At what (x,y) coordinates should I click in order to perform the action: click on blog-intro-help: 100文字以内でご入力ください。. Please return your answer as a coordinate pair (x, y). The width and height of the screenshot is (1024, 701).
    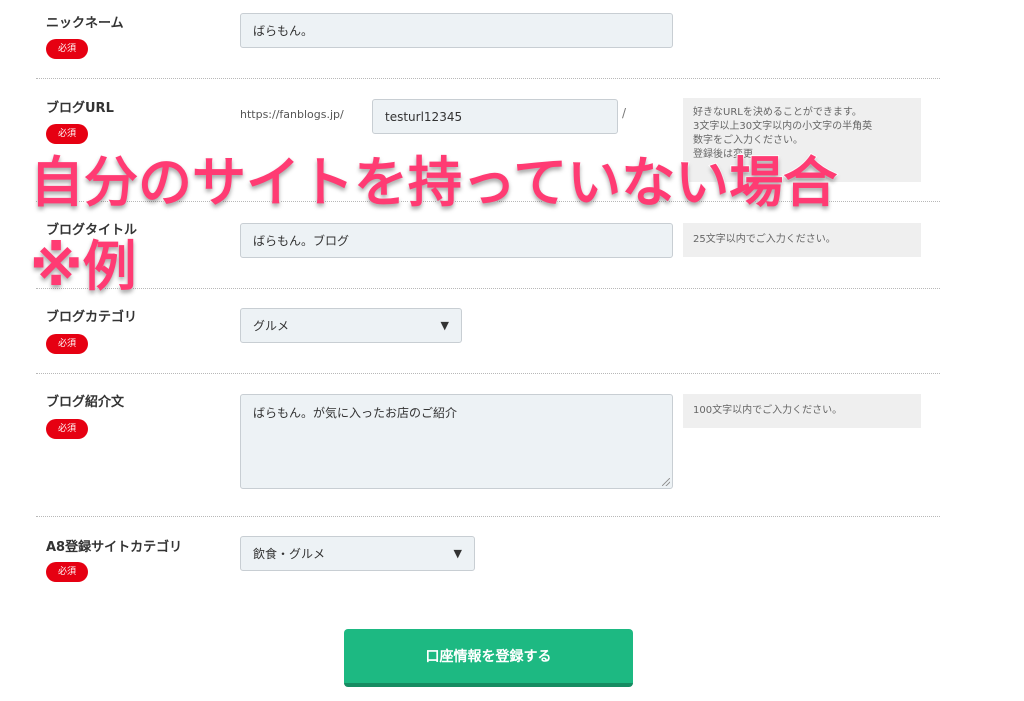
    Looking at the image, I should click on (802, 411).